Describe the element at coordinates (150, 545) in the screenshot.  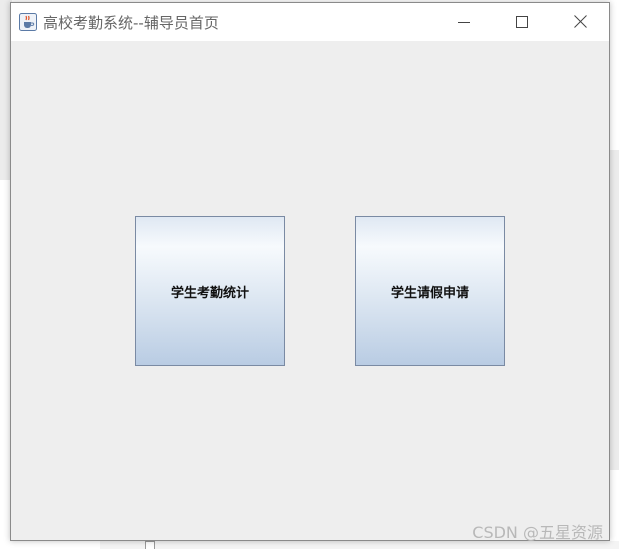
I see `background-fragment` at that location.